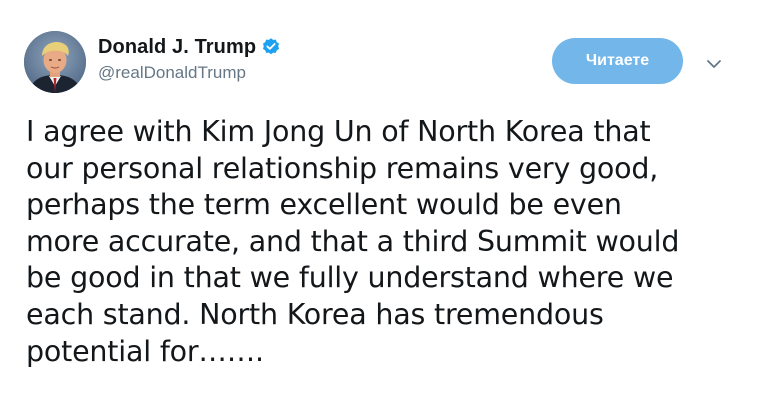 The height and width of the screenshot is (402, 758). Describe the element at coordinates (177, 47) in the screenshot. I see `author-display-name: Donald J. Trump` at that location.